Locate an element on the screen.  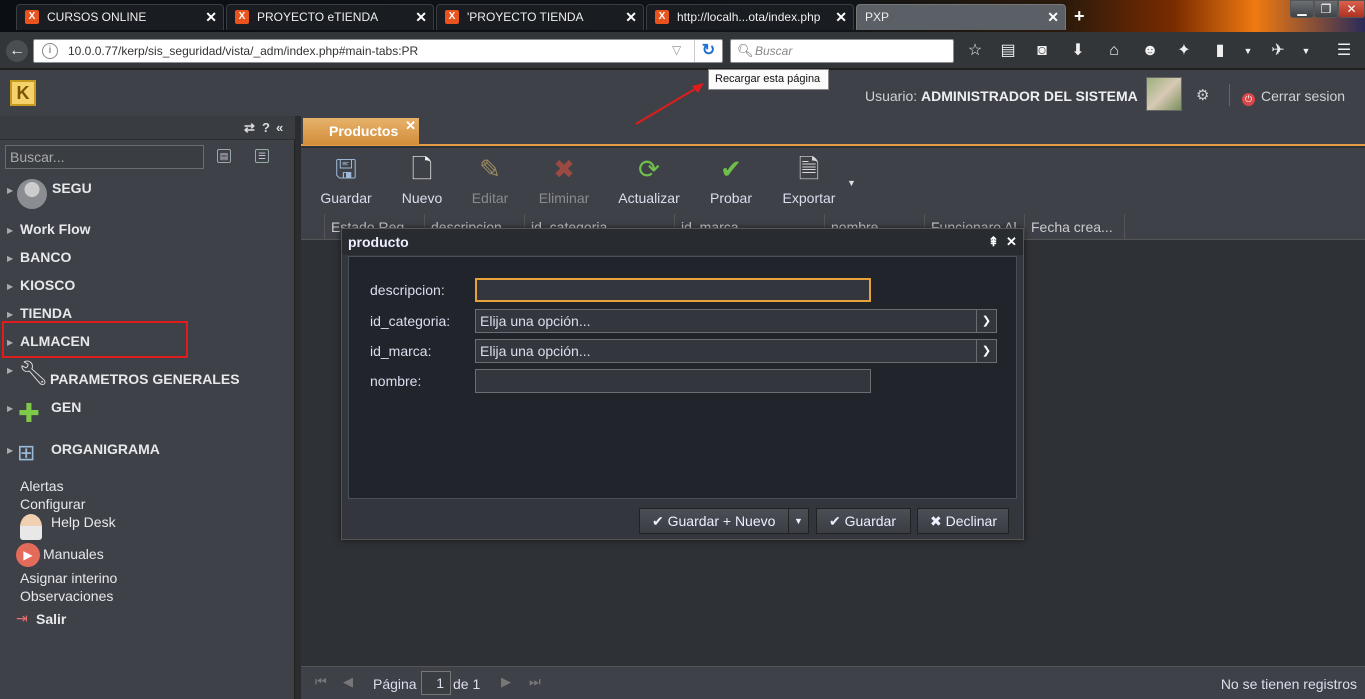
browser-tab-pxp: PXP ✕ is located at coordinates (961, 17).